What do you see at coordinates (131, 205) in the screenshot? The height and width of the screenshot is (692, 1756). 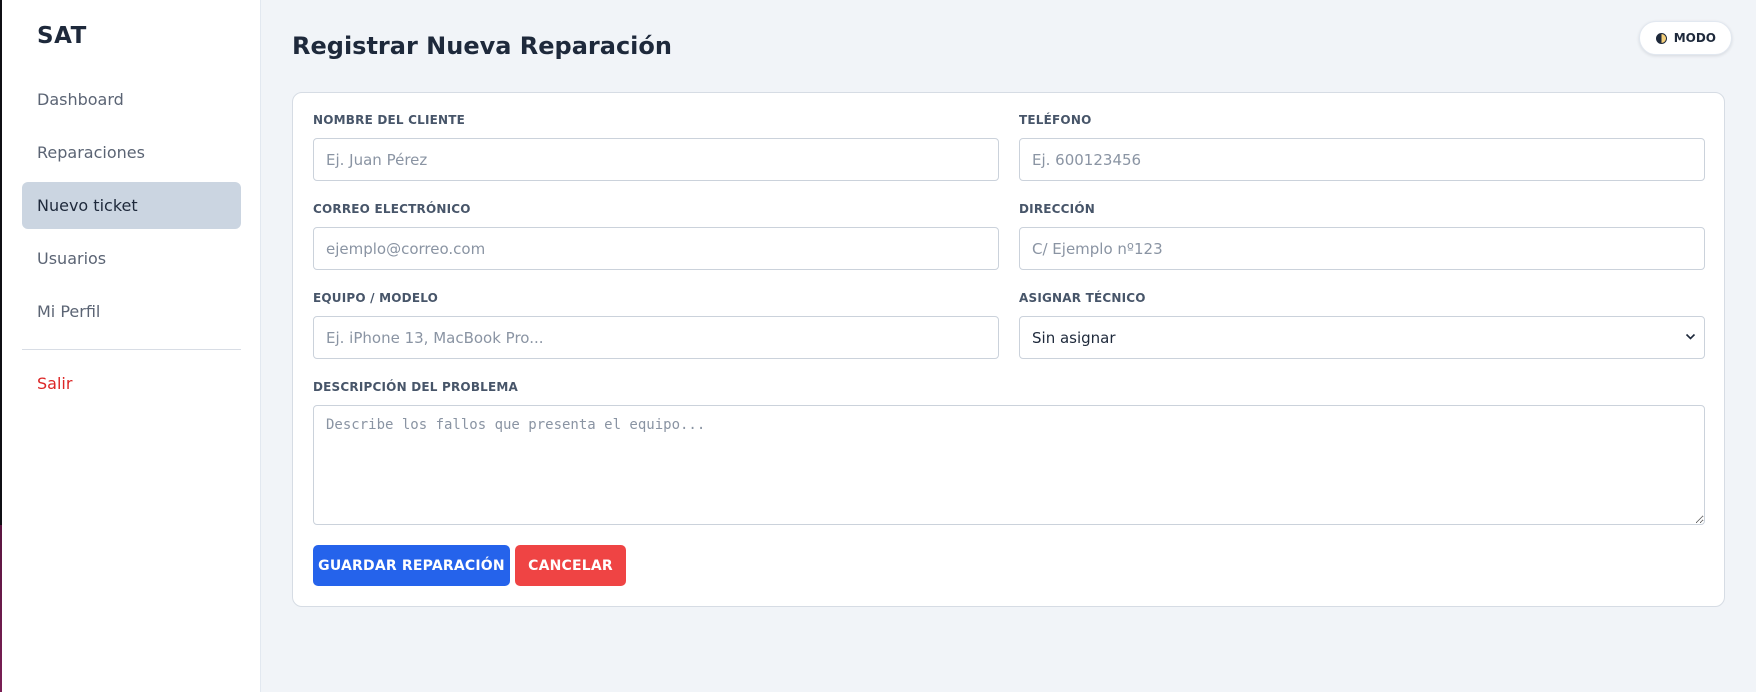 I see `sidebar-item-nuevo-ticket: Nuevo ticket` at bounding box center [131, 205].